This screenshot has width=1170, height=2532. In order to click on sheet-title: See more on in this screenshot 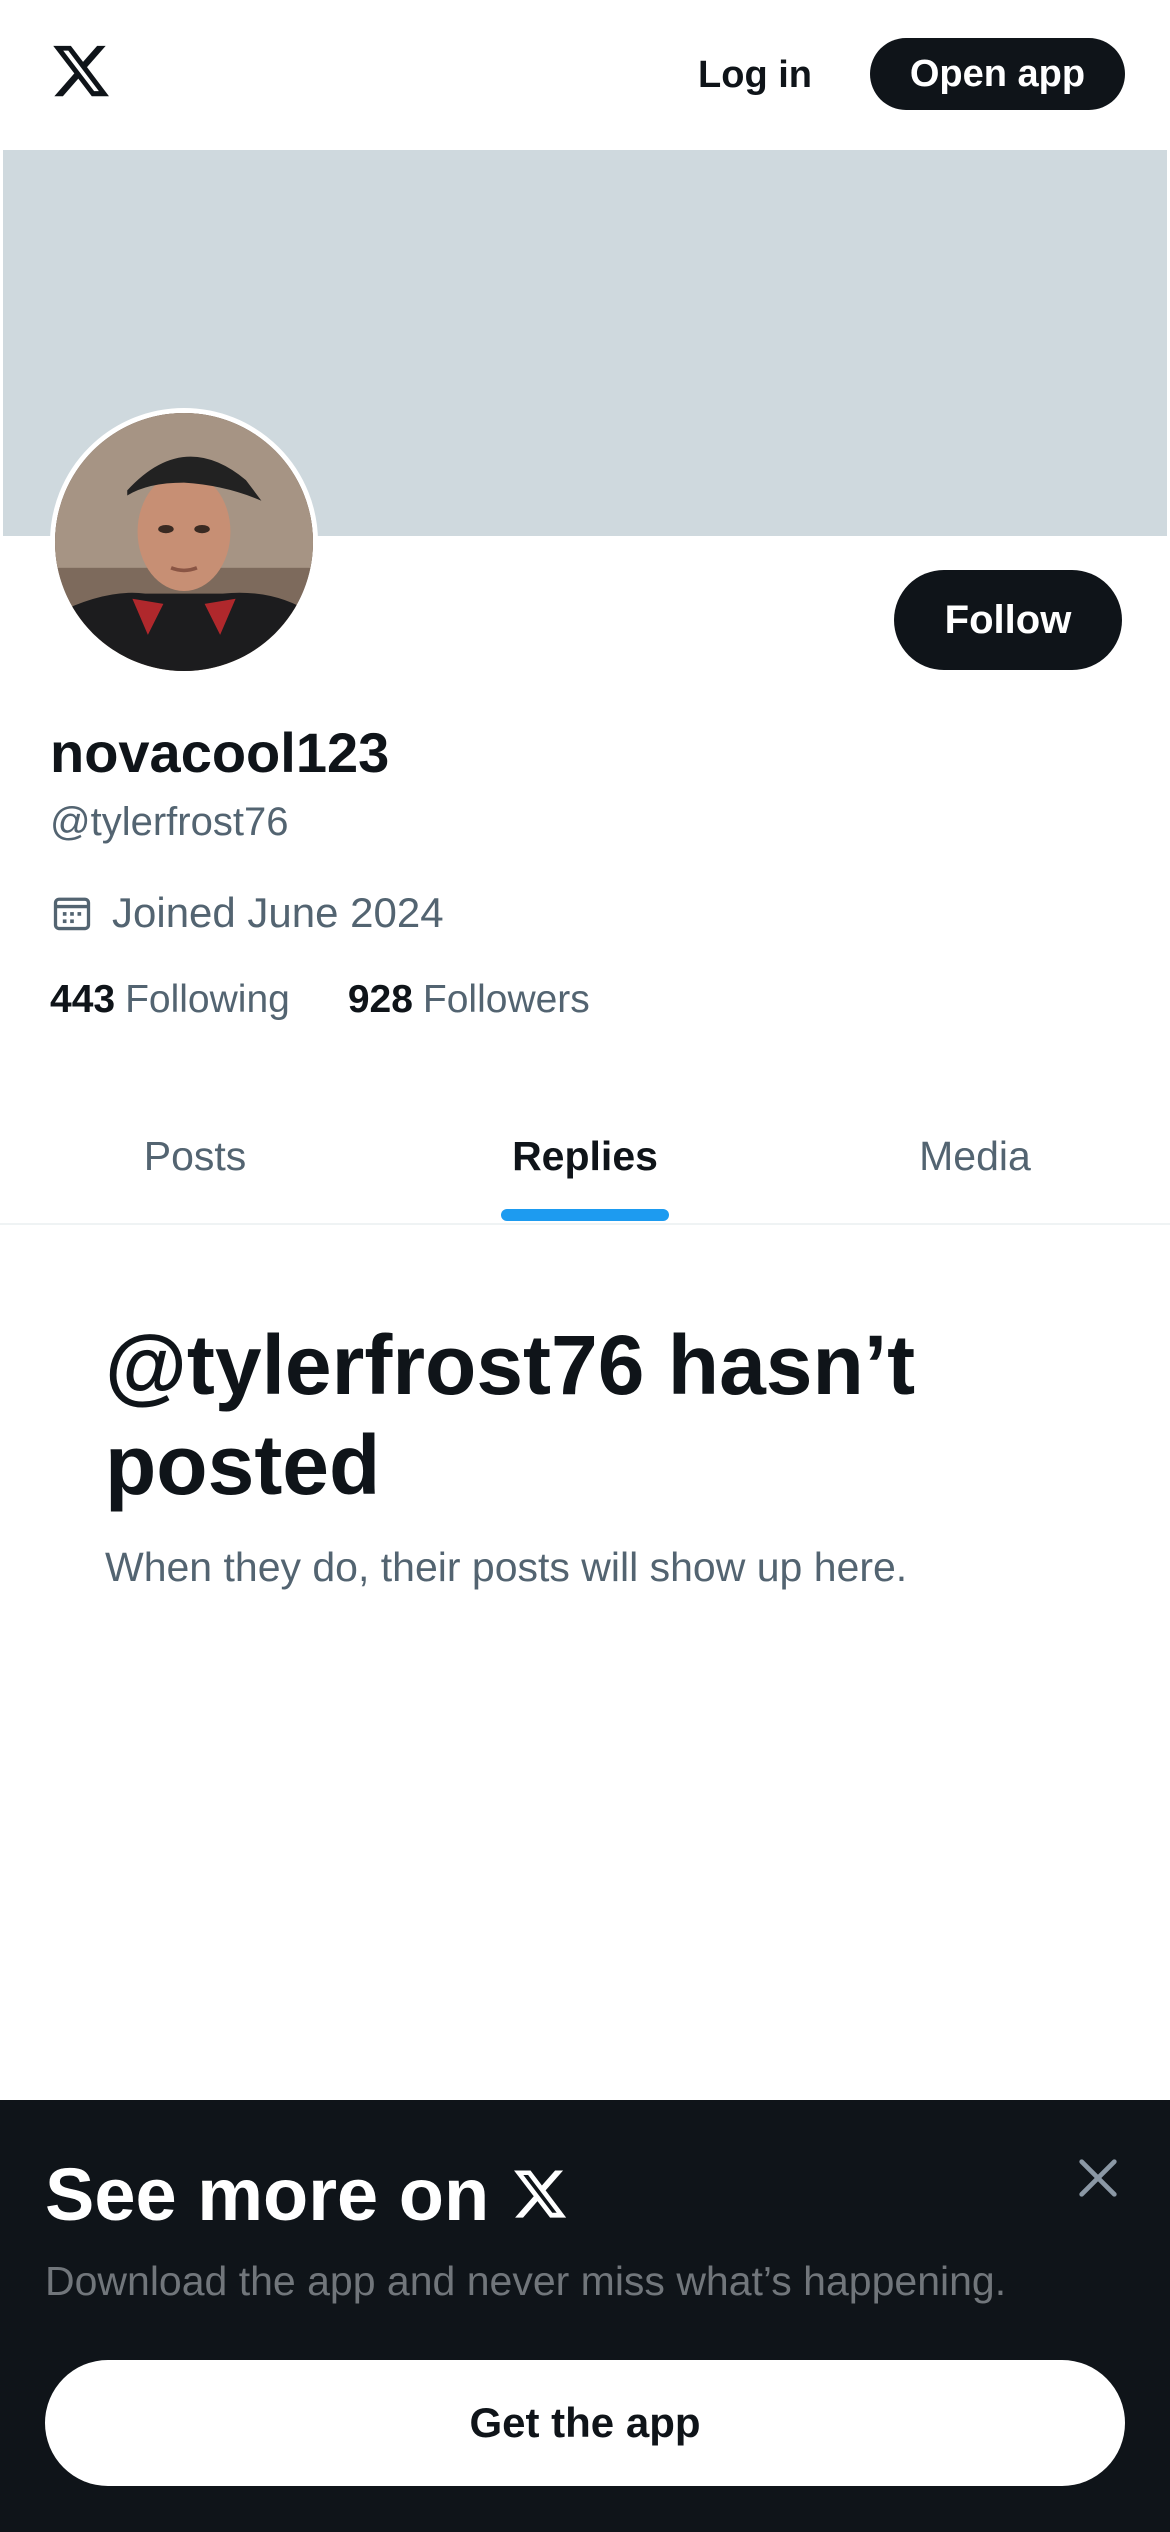, I will do `click(307, 2194)`.